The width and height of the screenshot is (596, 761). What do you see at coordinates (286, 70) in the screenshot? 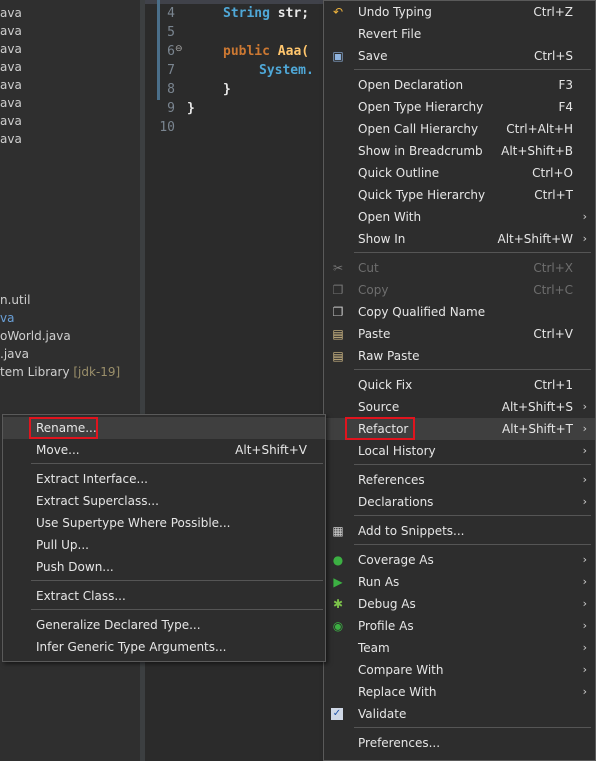
I see `code-type-token: System.` at bounding box center [286, 70].